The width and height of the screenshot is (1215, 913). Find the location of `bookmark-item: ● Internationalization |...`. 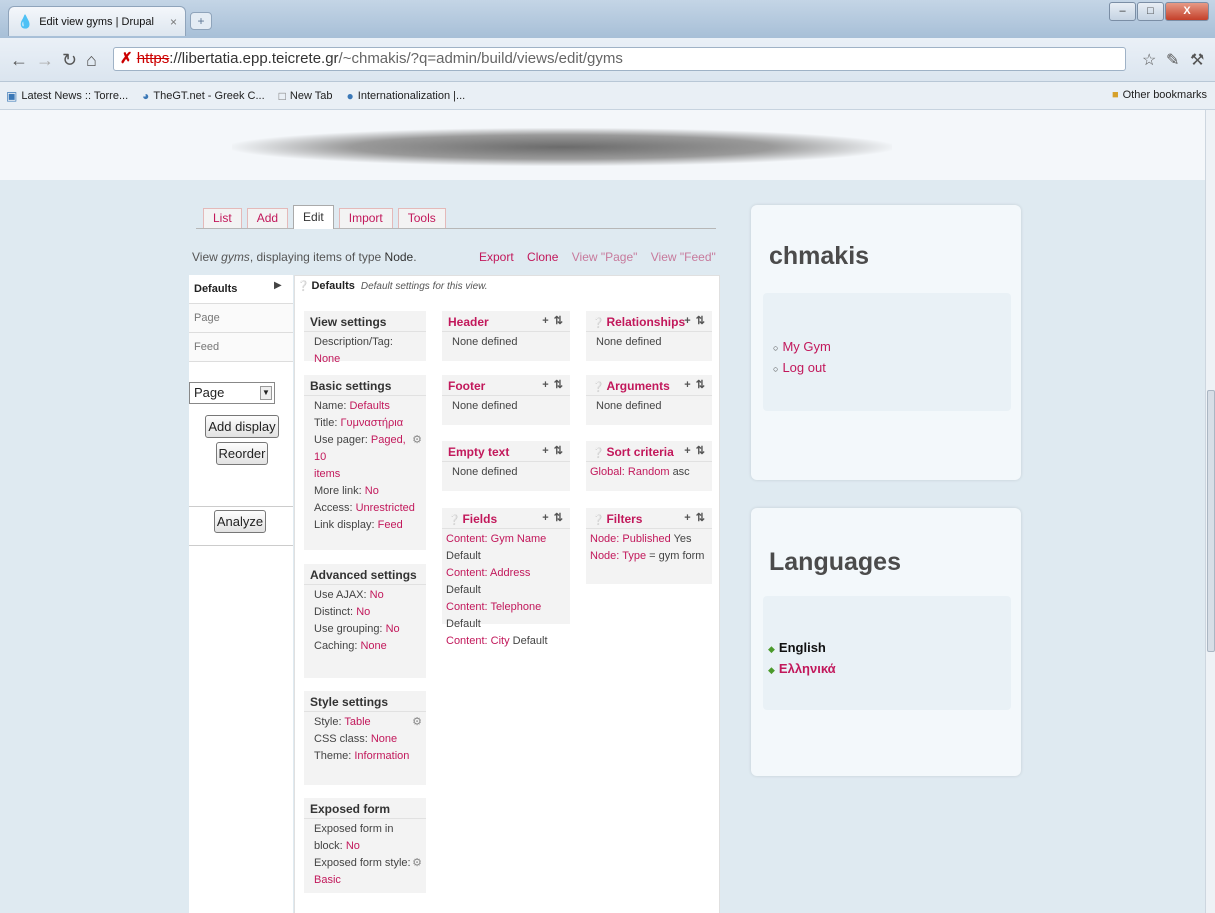

bookmark-item: ● Internationalization |... is located at coordinates (406, 96).